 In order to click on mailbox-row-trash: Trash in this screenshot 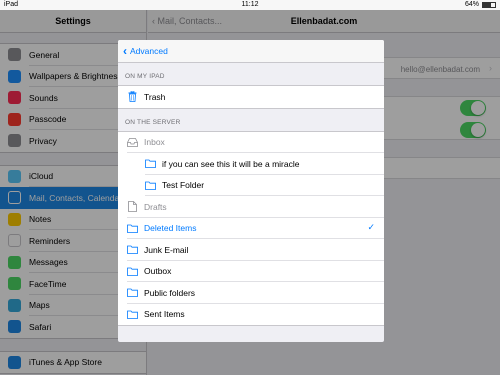, I will do `click(251, 97)`.